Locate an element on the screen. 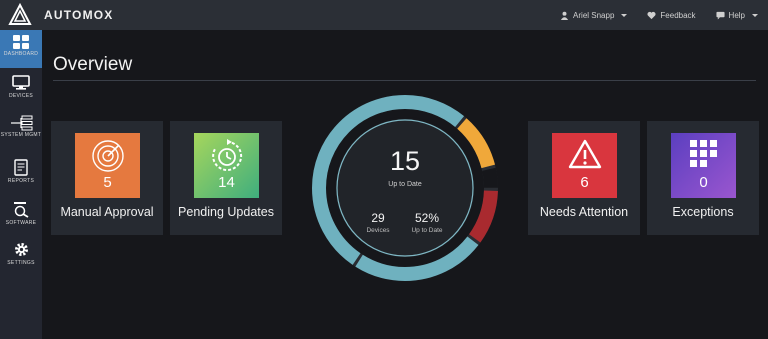  monitor-icon is located at coordinates (21, 82).